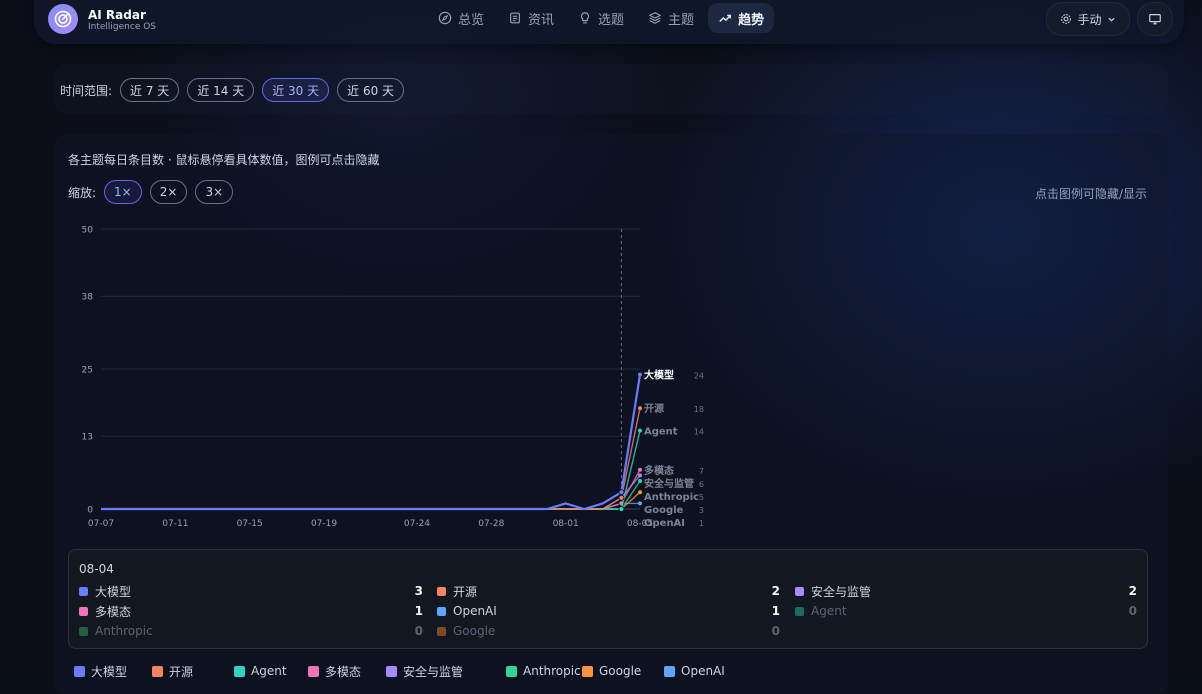 The width and height of the screenshot is (1202, 694). I want to click on series-end-value: 24, so click(699, 376).